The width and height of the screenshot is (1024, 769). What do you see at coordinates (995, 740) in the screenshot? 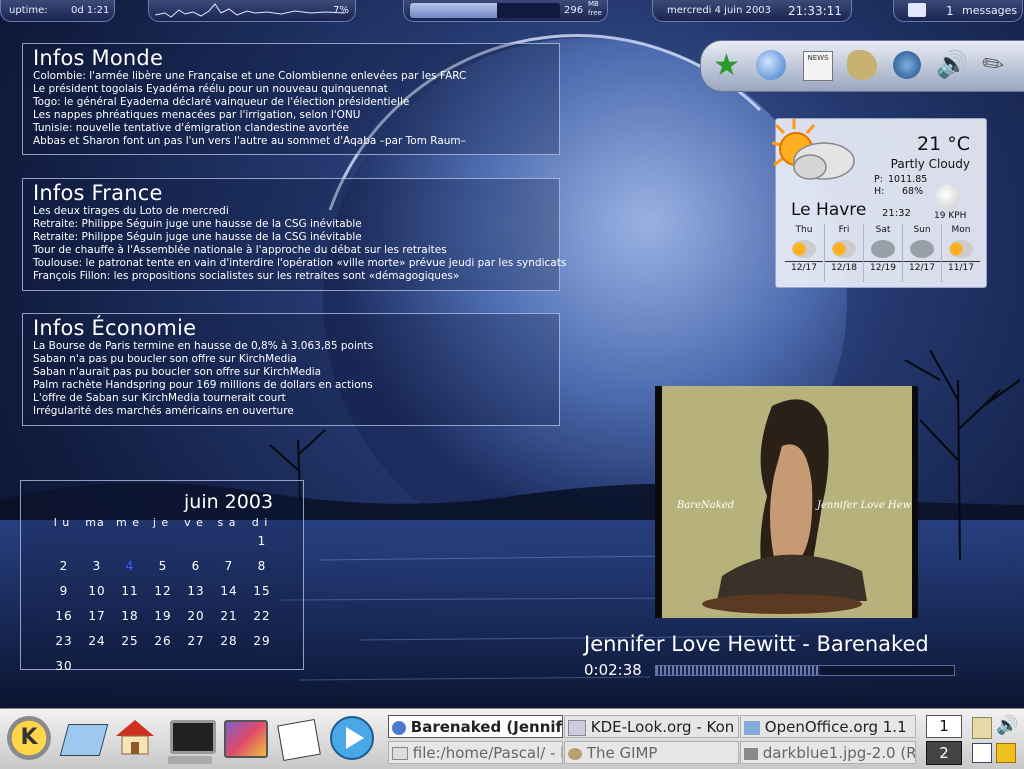
I see `system-tray: 🔊` at bounding box center [995, 740].